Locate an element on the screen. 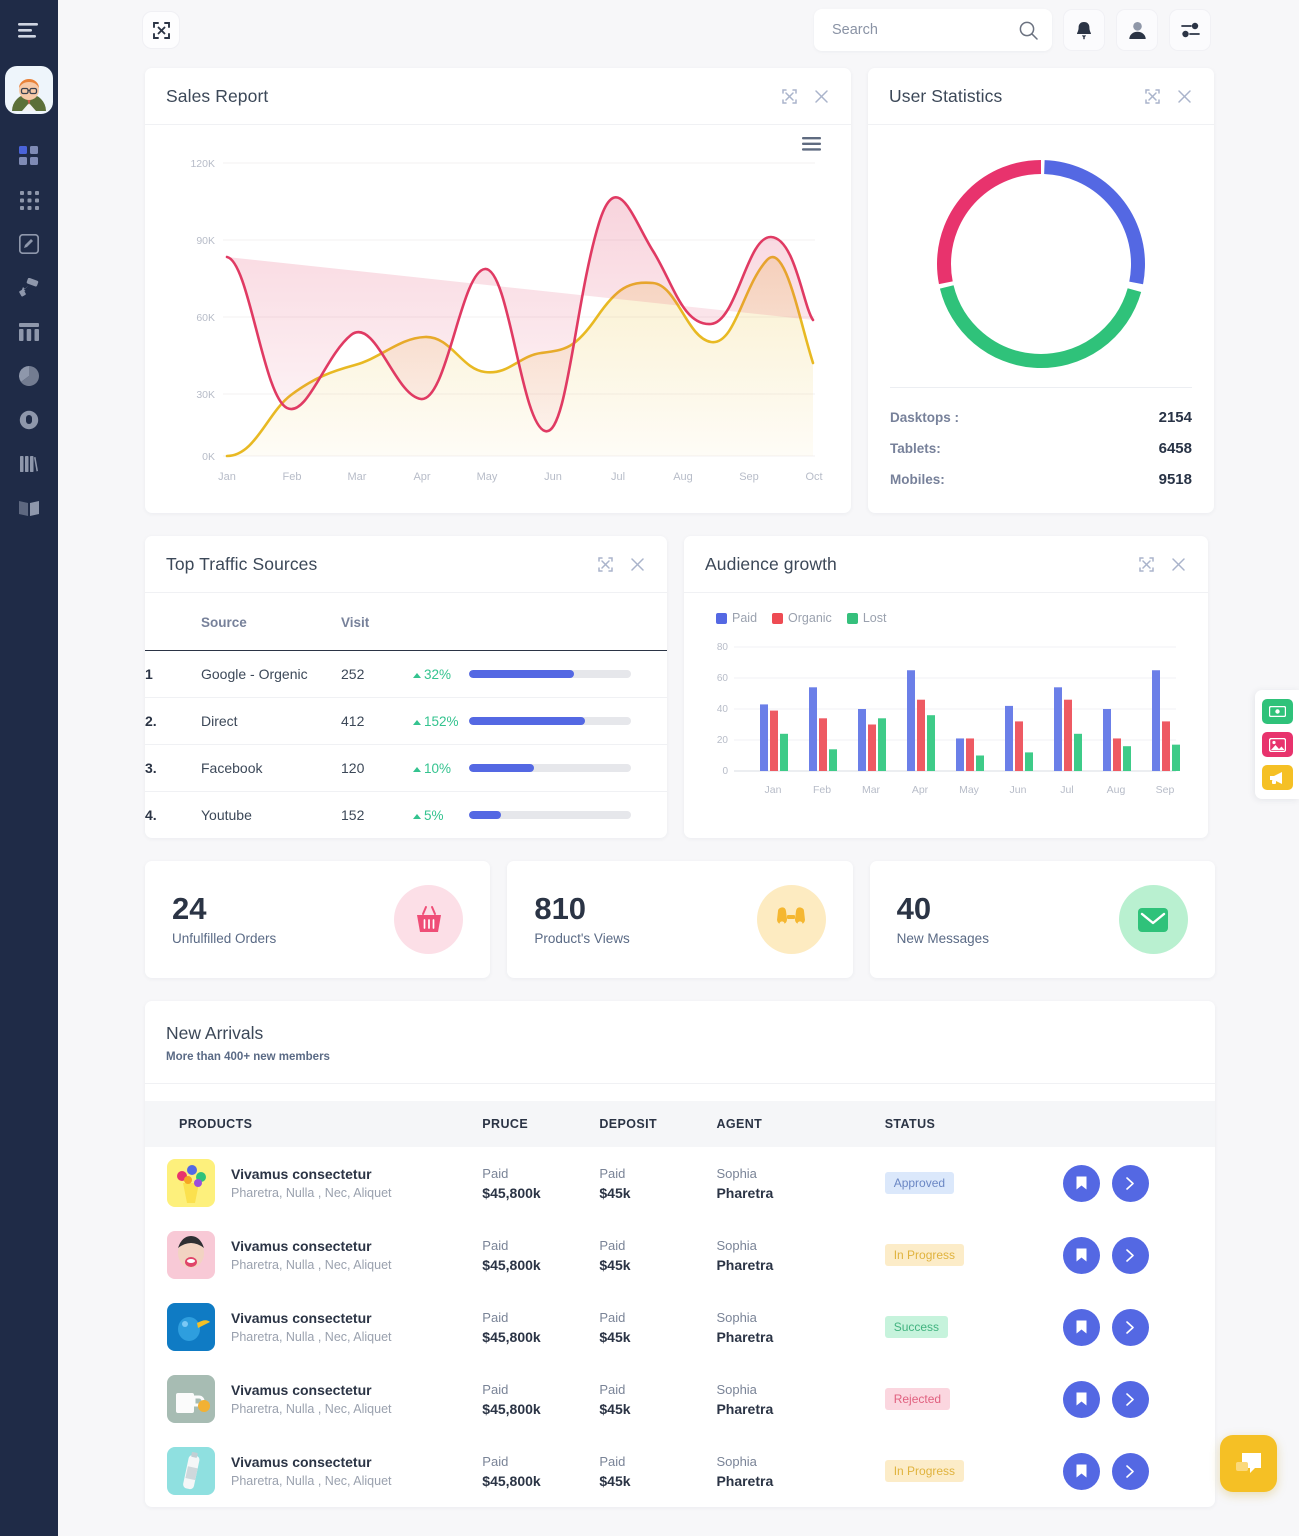  table-row: 2. Direct 412 152% is located at coordinates (406, 721).